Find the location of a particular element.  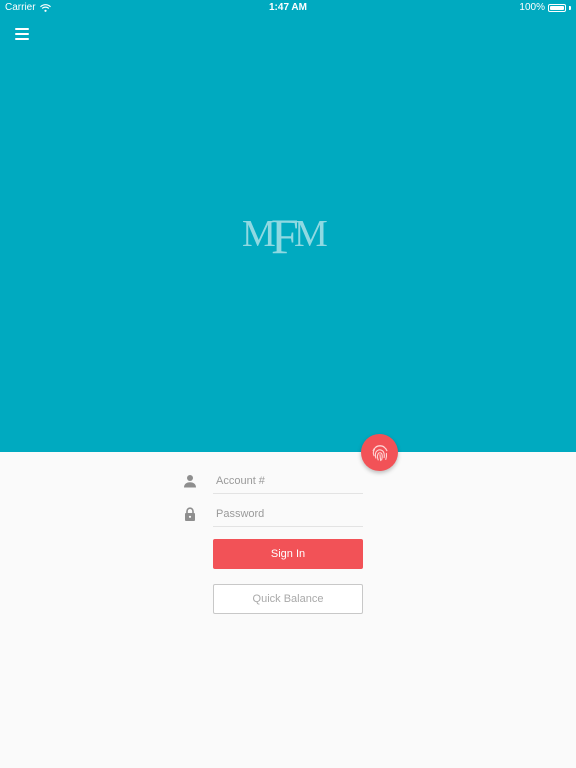

status-bar: Carrier 1:47 AM 100% is located at coordinates (288, 8).